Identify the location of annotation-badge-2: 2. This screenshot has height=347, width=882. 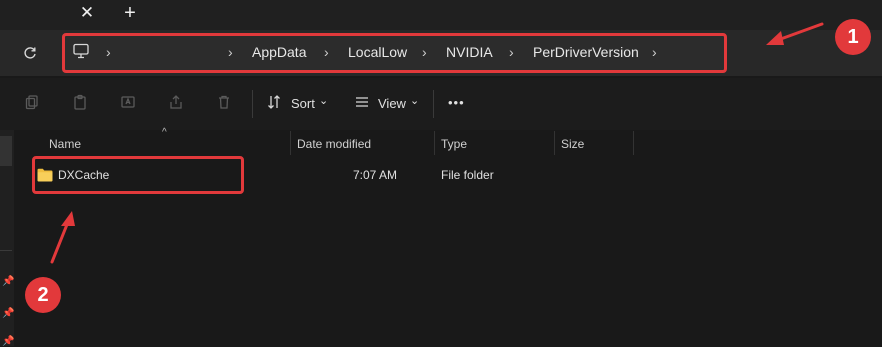
(43, 295).